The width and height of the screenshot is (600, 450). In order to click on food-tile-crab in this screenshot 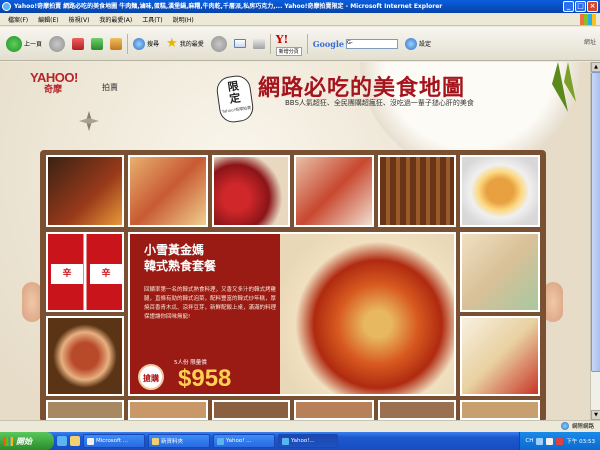, I will do `click(334, 191)`.